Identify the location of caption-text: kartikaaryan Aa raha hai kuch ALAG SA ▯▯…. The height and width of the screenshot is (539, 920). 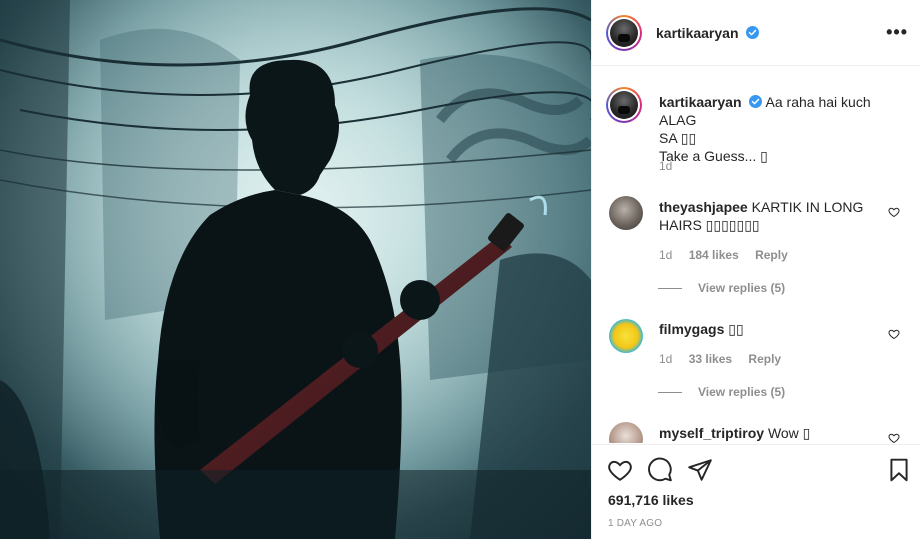
(784, 129).